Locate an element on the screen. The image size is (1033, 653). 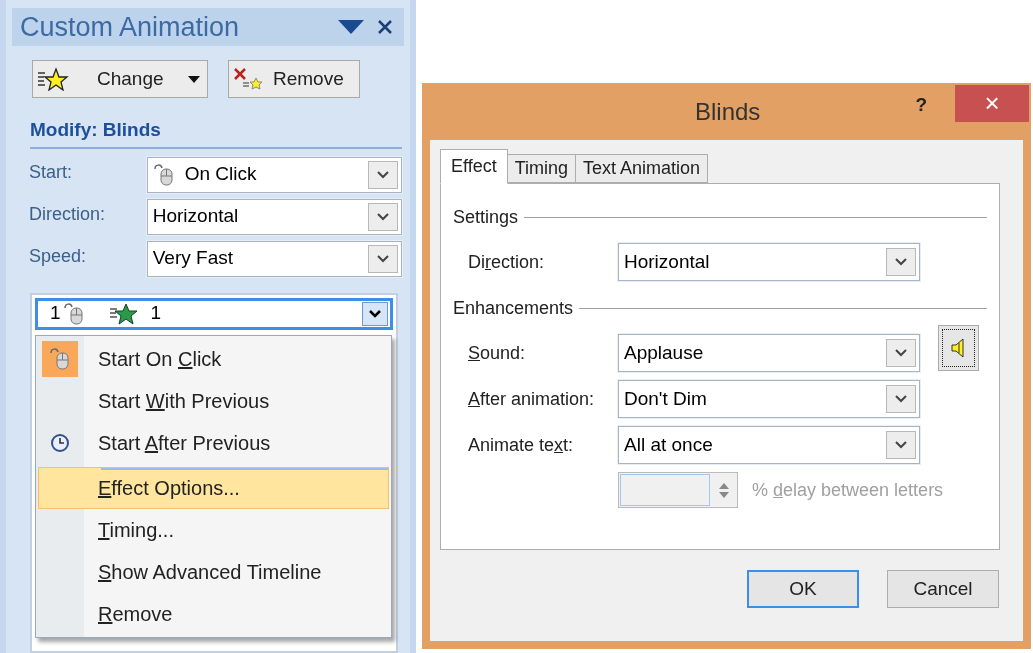
spin-down-icon is located at coordinates (724, 494).